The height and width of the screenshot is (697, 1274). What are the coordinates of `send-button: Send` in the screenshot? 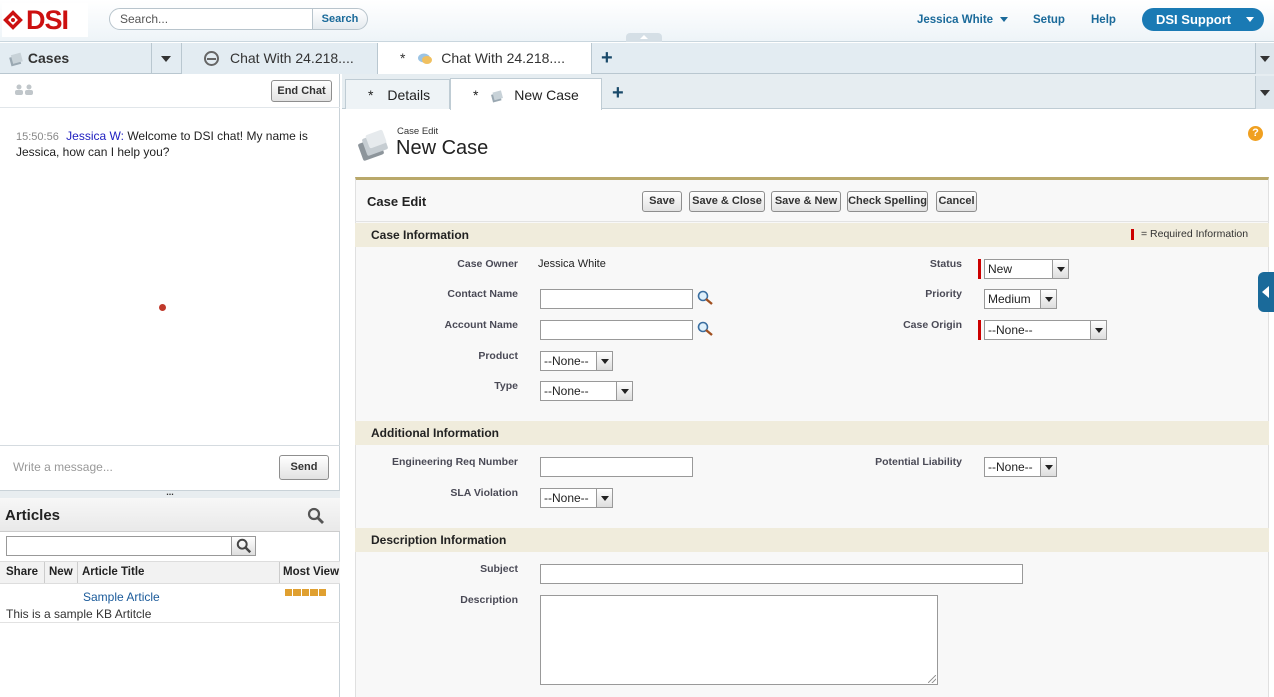 It's located at (304, 467).